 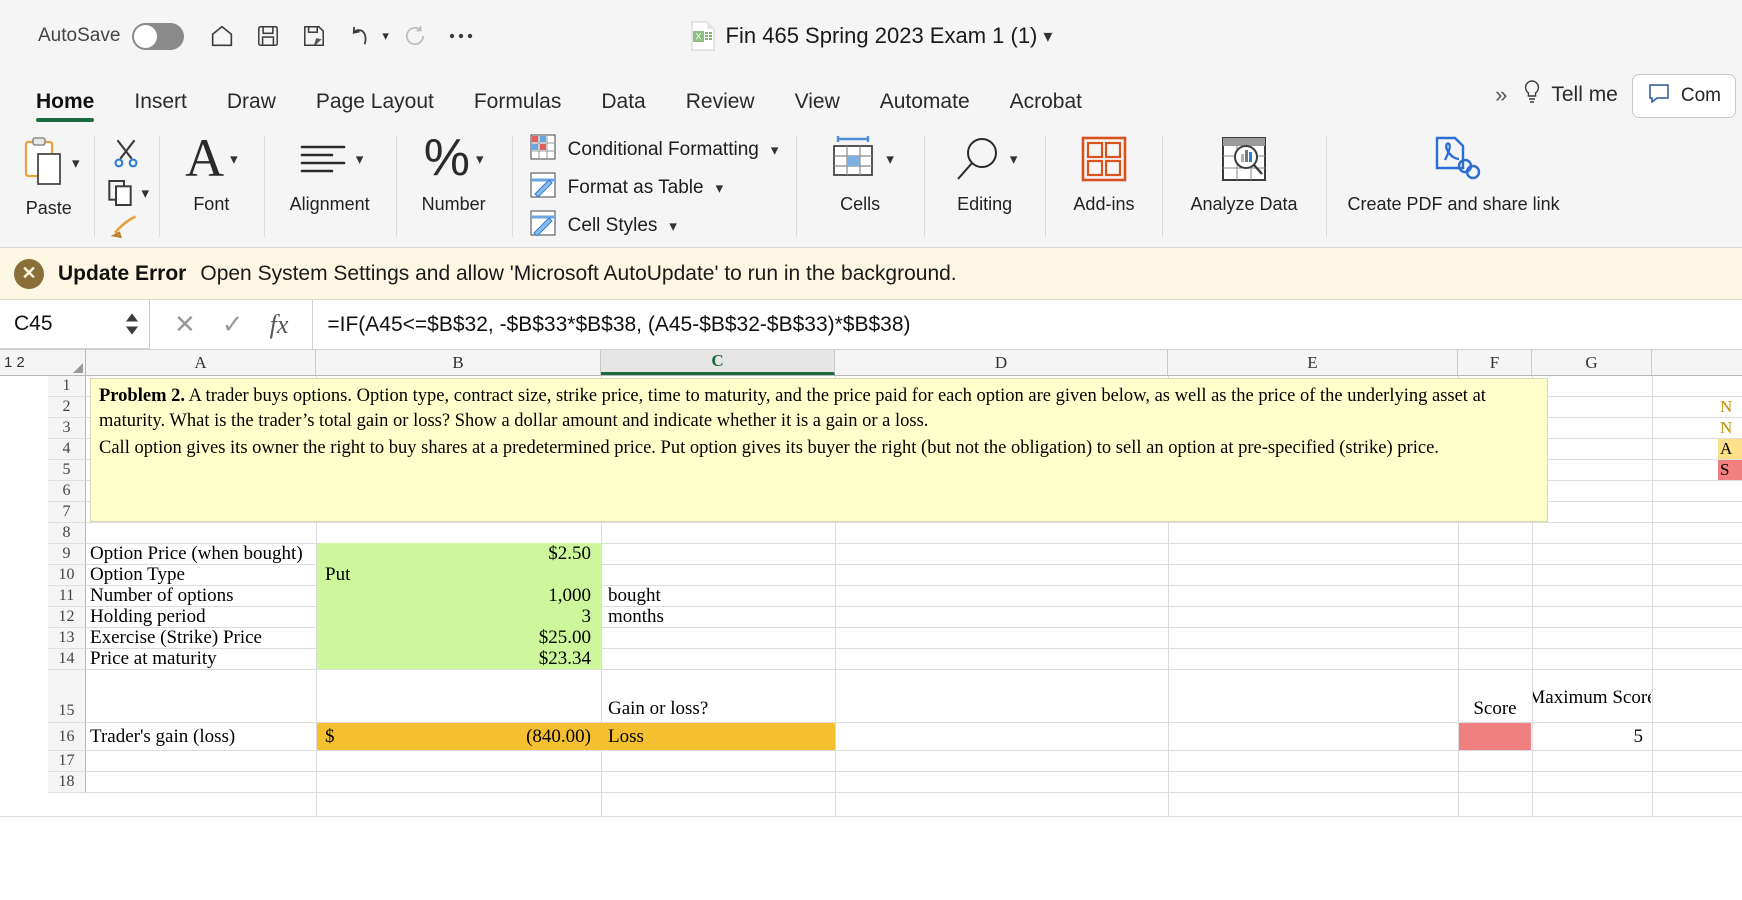 What do you see at coordinates (314, 36) in the screenshot?
I see `save-as-icon` at bounding box center [314, 36].